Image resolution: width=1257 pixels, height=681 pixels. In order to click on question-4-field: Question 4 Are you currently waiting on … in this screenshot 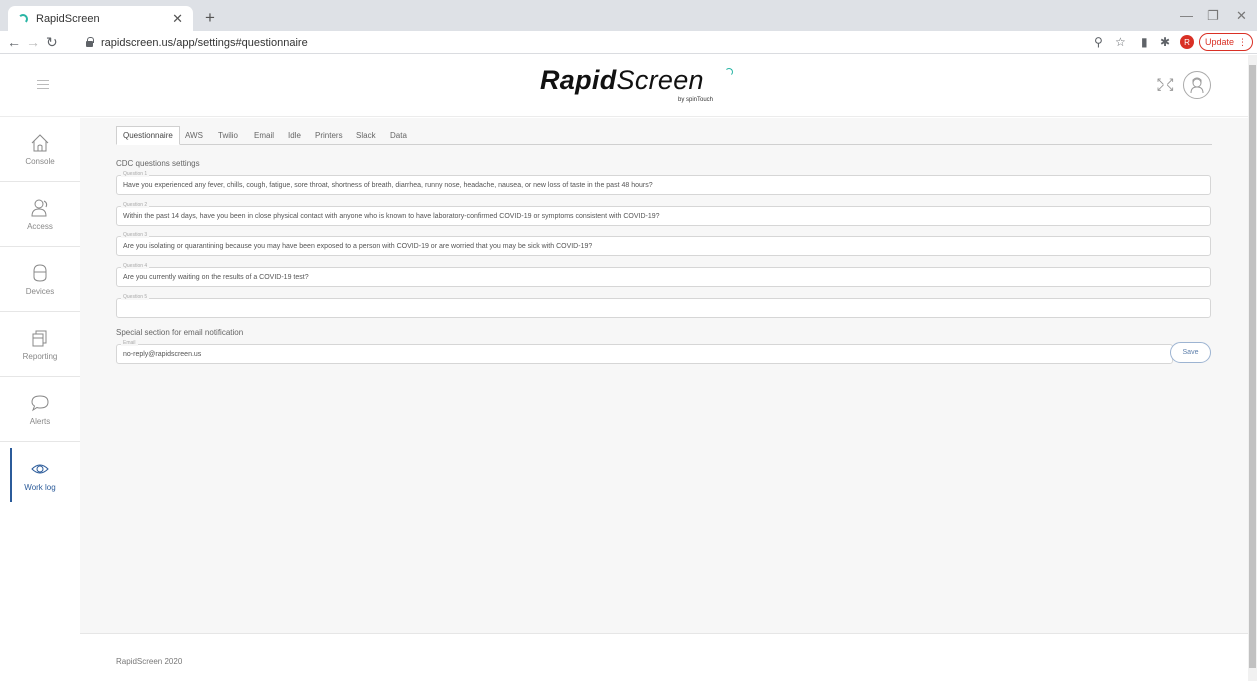, I will do `click(663, 275)`.